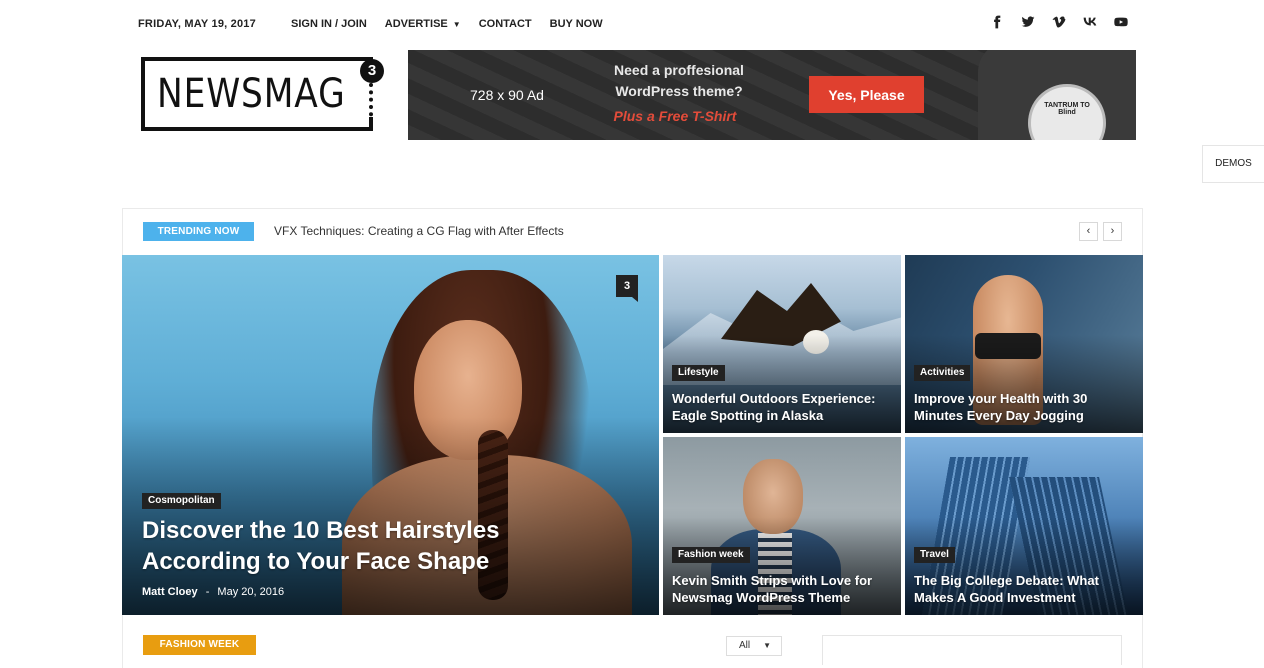 The width and height of the screenshot is (1264, 668). Describe the element at coordinates (934, 555) in the screenshot. I see `tile-category: Travel` at that location.